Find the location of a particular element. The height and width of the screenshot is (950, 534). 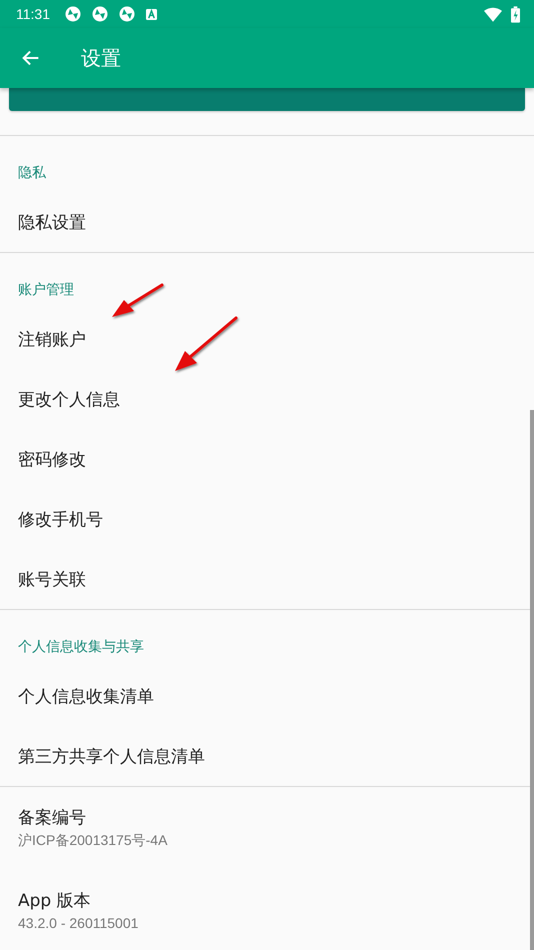

setting-item: 更改个人信息 is located at coordinates (69, 399).